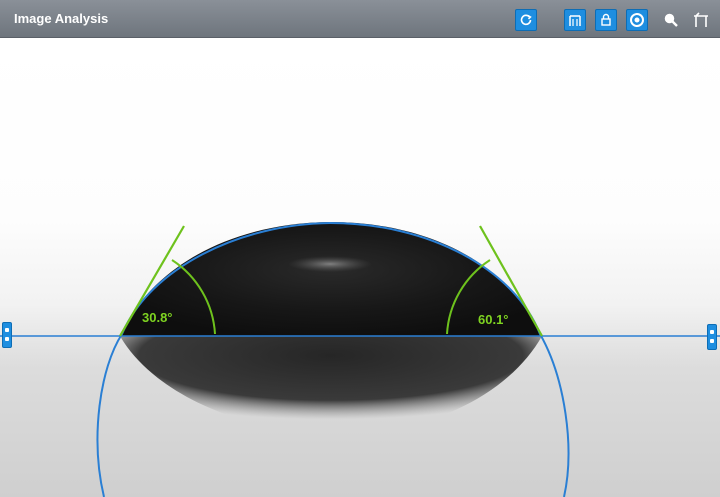 The height and width of the screenshot is (497, 720). I want to click on baseline-tool-icon, so click(575, 20).